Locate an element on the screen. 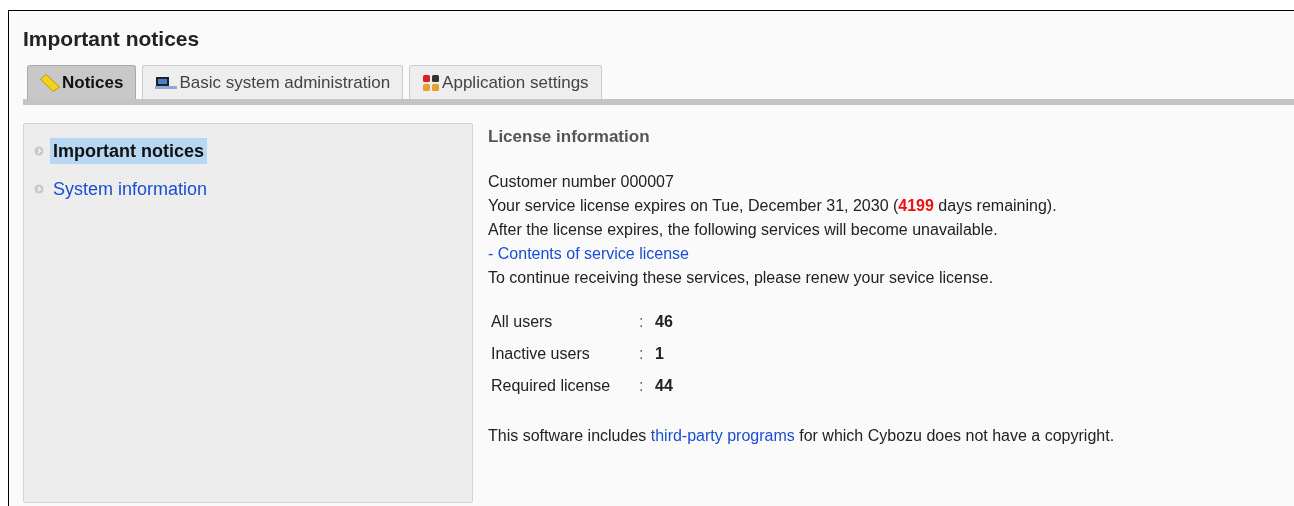 The height and width of the screenshot is (506, 1294). footer-text: This software includes third-party programs for which Cybozu does not have a copyright. is located at coordinates (801, 436).